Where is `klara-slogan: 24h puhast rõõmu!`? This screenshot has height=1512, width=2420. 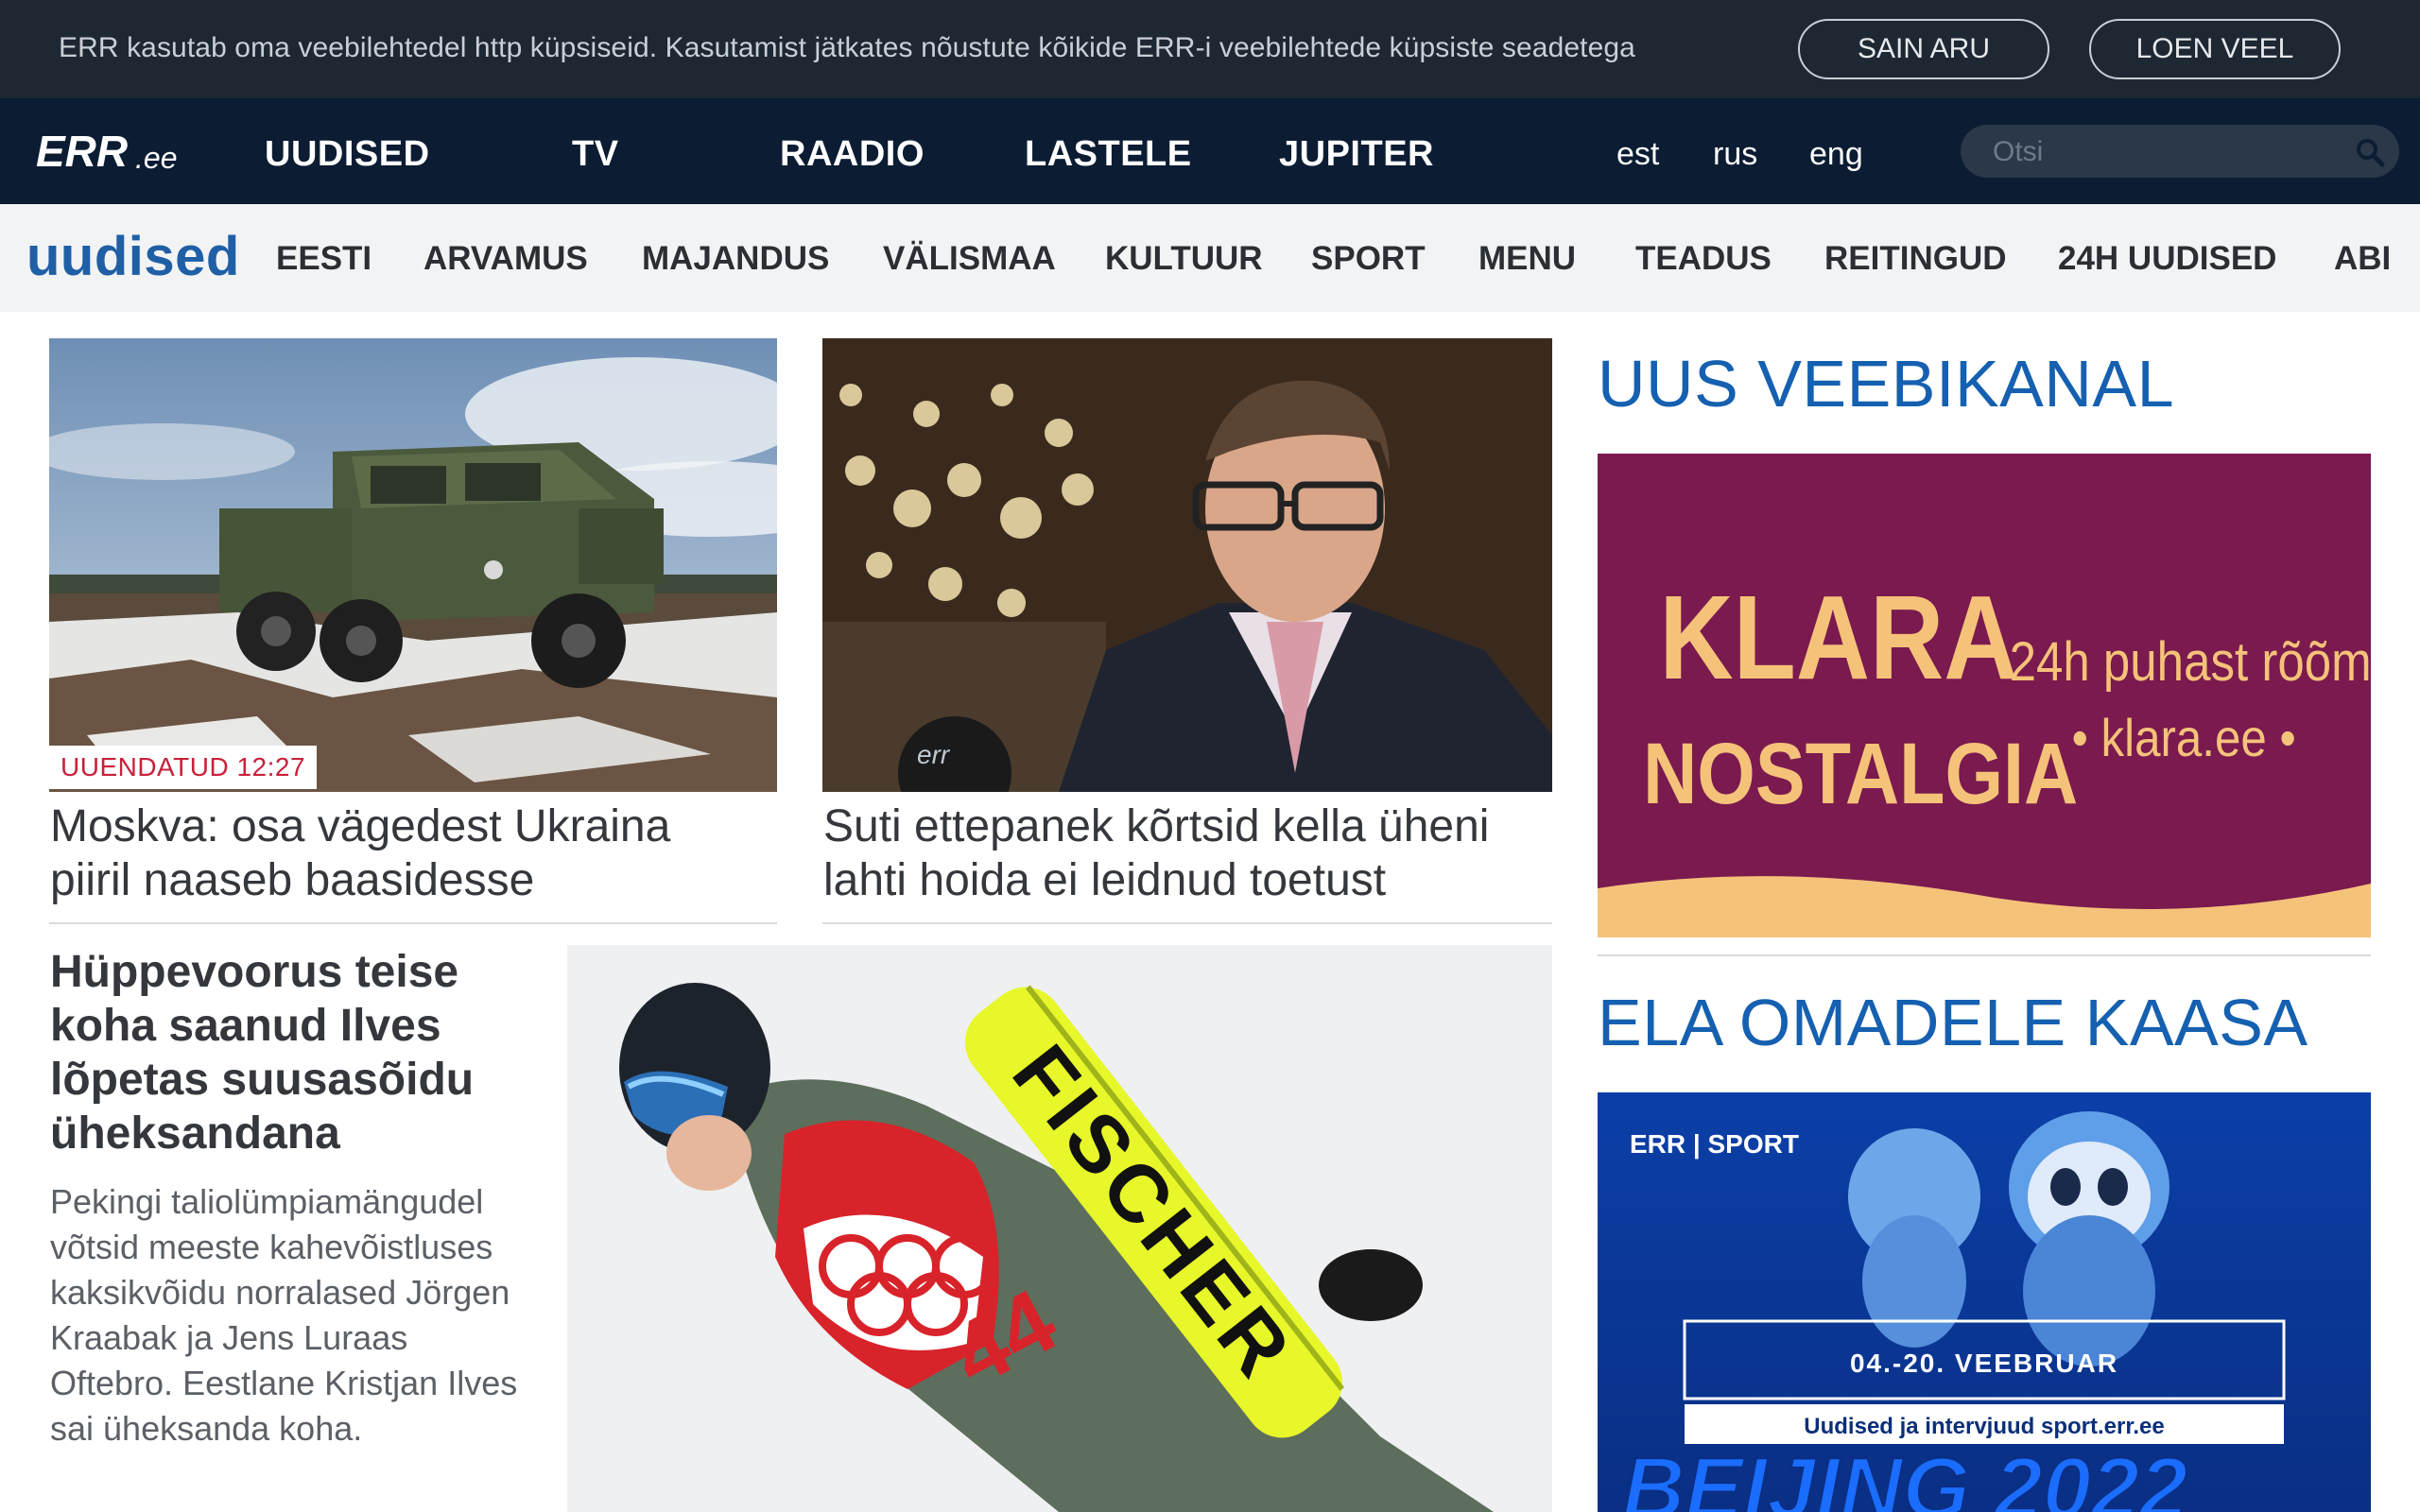 klara-slogan: 24h puhast rõõmu! is located at coordinates (2190, 662).